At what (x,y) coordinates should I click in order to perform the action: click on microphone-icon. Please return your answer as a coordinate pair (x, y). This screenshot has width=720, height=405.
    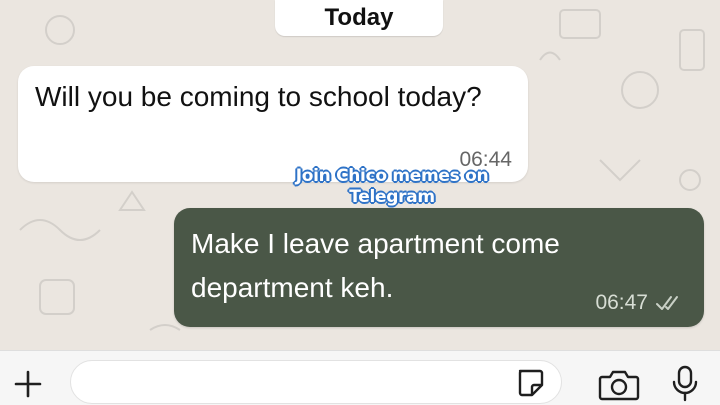
    Looking at the image, I should click on (685, 383).